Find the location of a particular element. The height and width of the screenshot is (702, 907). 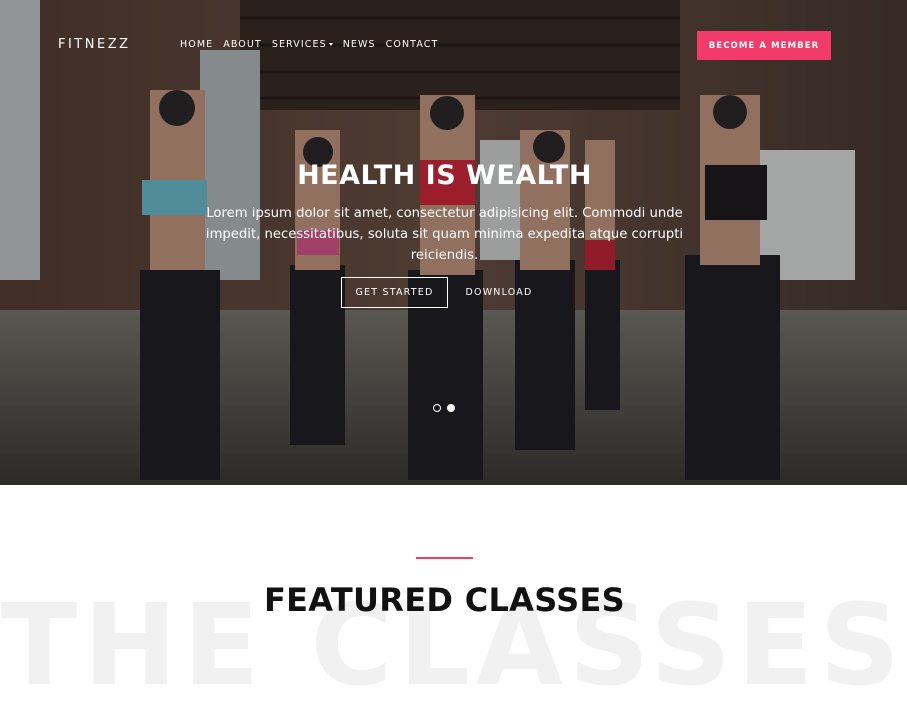

brand-logo: FITNEZZ is located at coordinates (94, 44).